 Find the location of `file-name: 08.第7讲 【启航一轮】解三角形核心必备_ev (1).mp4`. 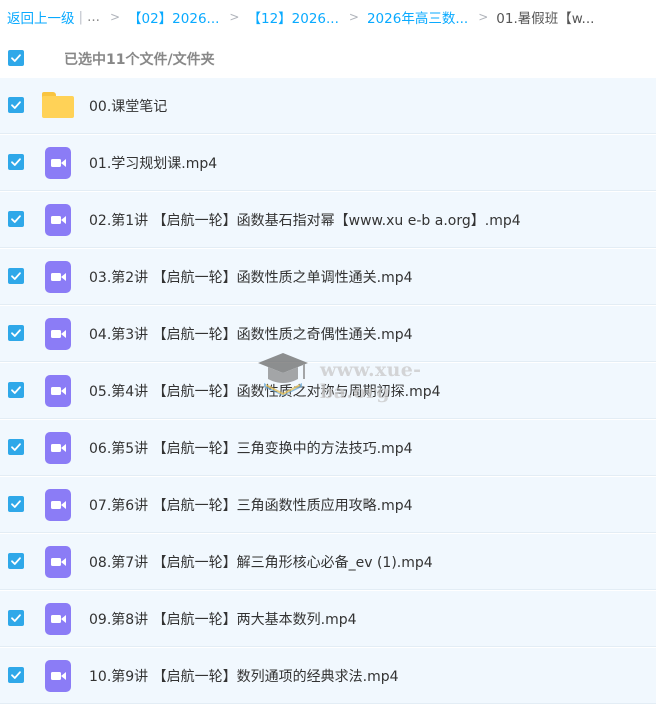

file-name: 08.第7讲 【启航一轮】解三角形核心必备_ev (1).mp4 is located at coordinates (261, 562).